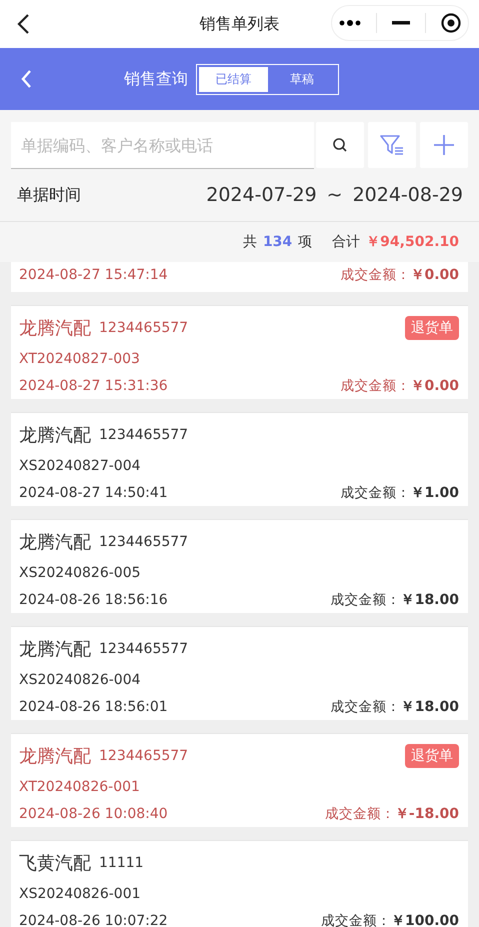 This screenshot has width=479, height=927. What do you see at coordinates (305, 242) in the screenshot?
I see `count-unit: 项` at bounding box center [305, 242].